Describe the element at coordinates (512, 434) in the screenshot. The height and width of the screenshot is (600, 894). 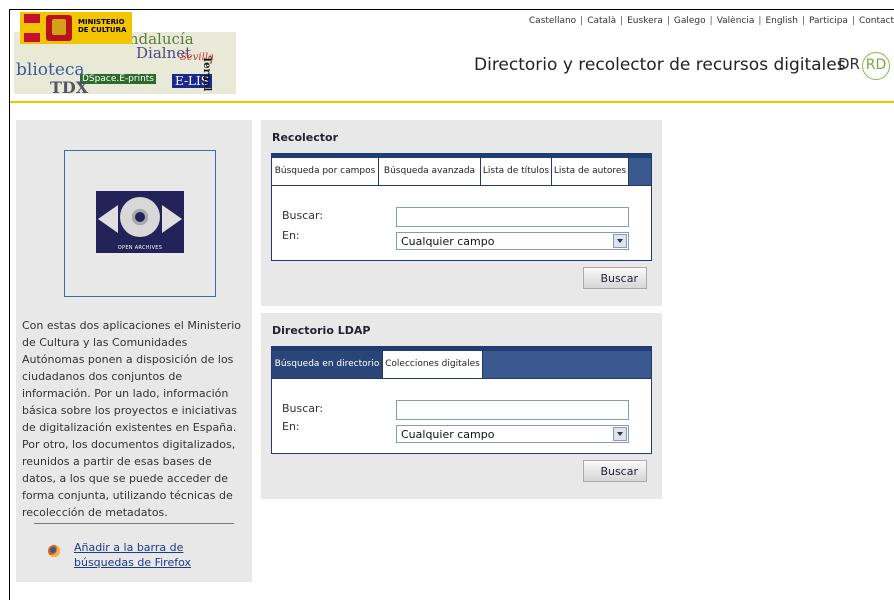
I see `ldap-field-select: Cualquier campo` at that location.